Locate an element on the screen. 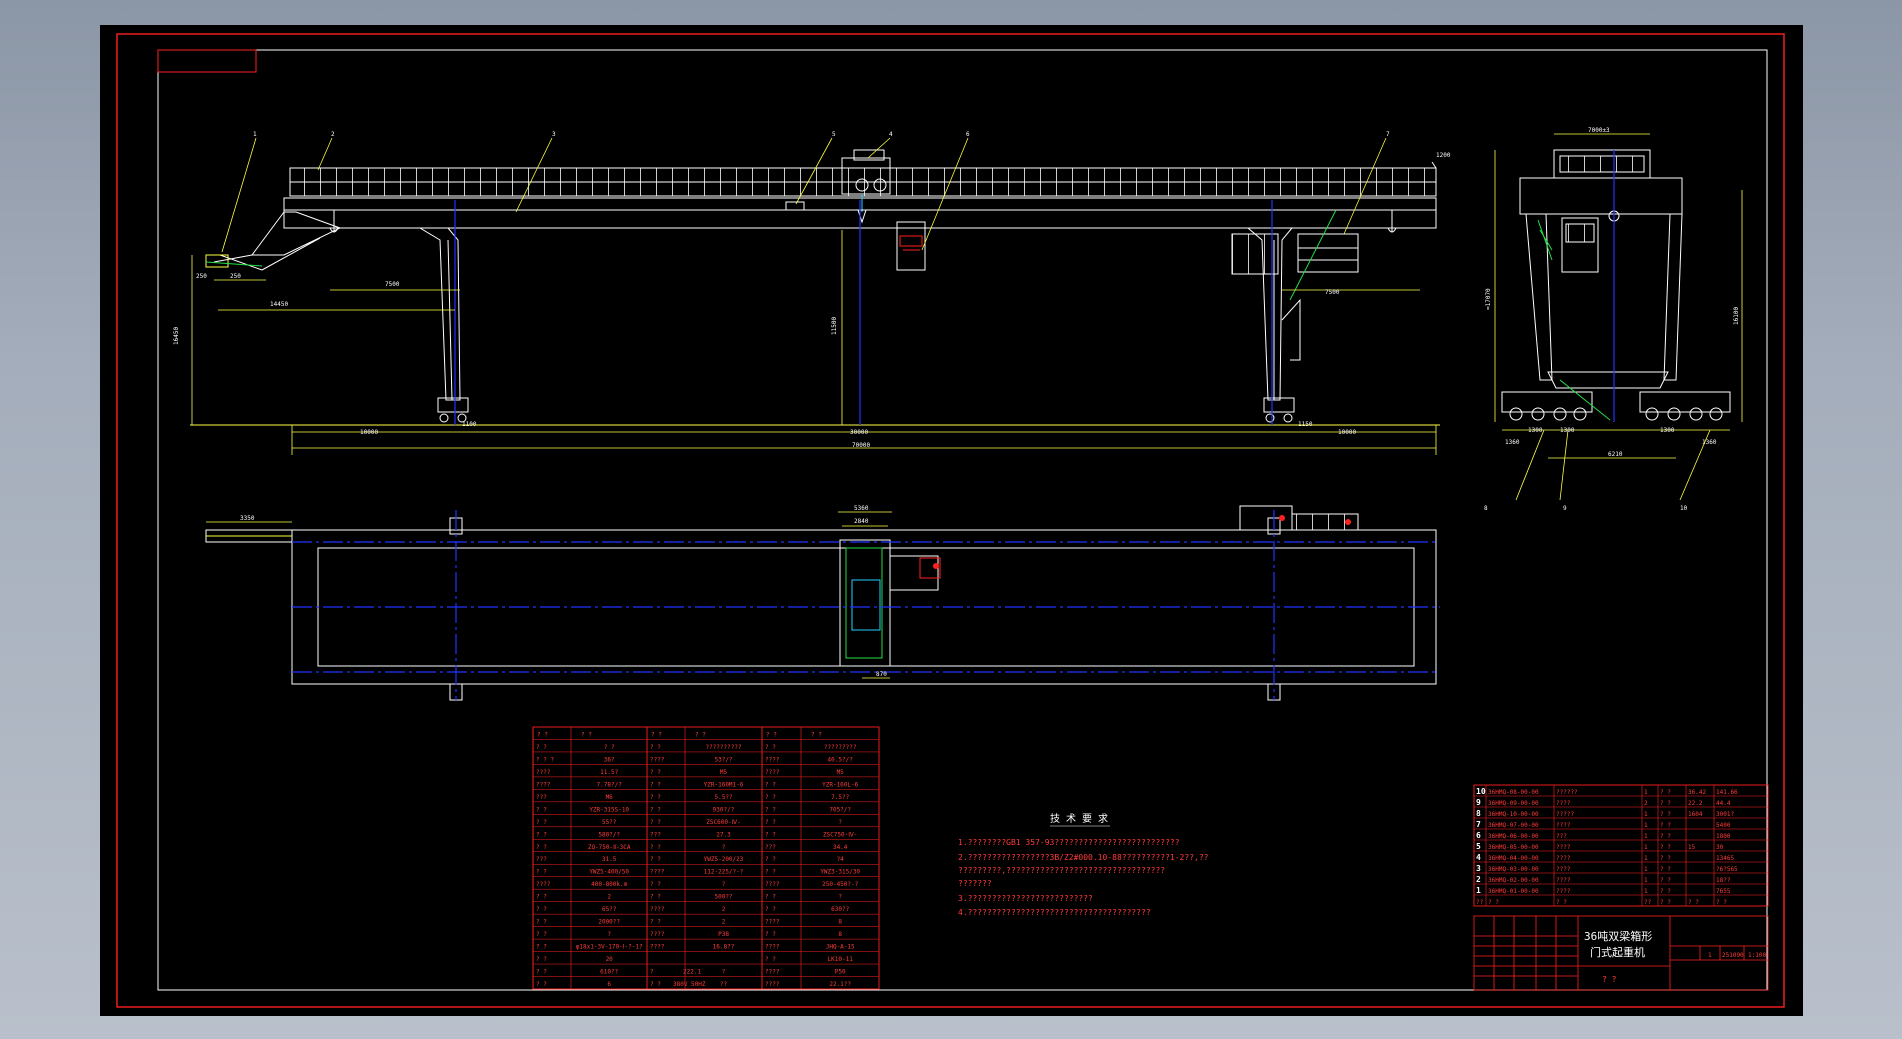 This screenshot has height=1039, width=1902. param-value: 65?? is located at coordinates (609, 909).